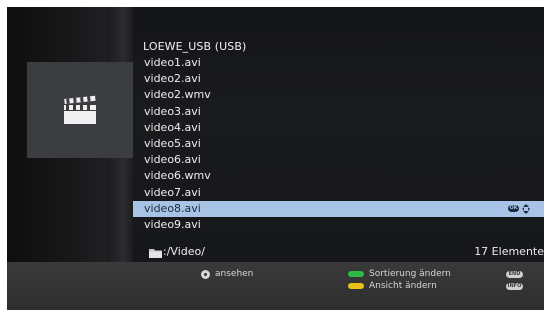  Describe the element at coordinates (356, 274) in the screenshot. I see `green-key-icon` at that location.